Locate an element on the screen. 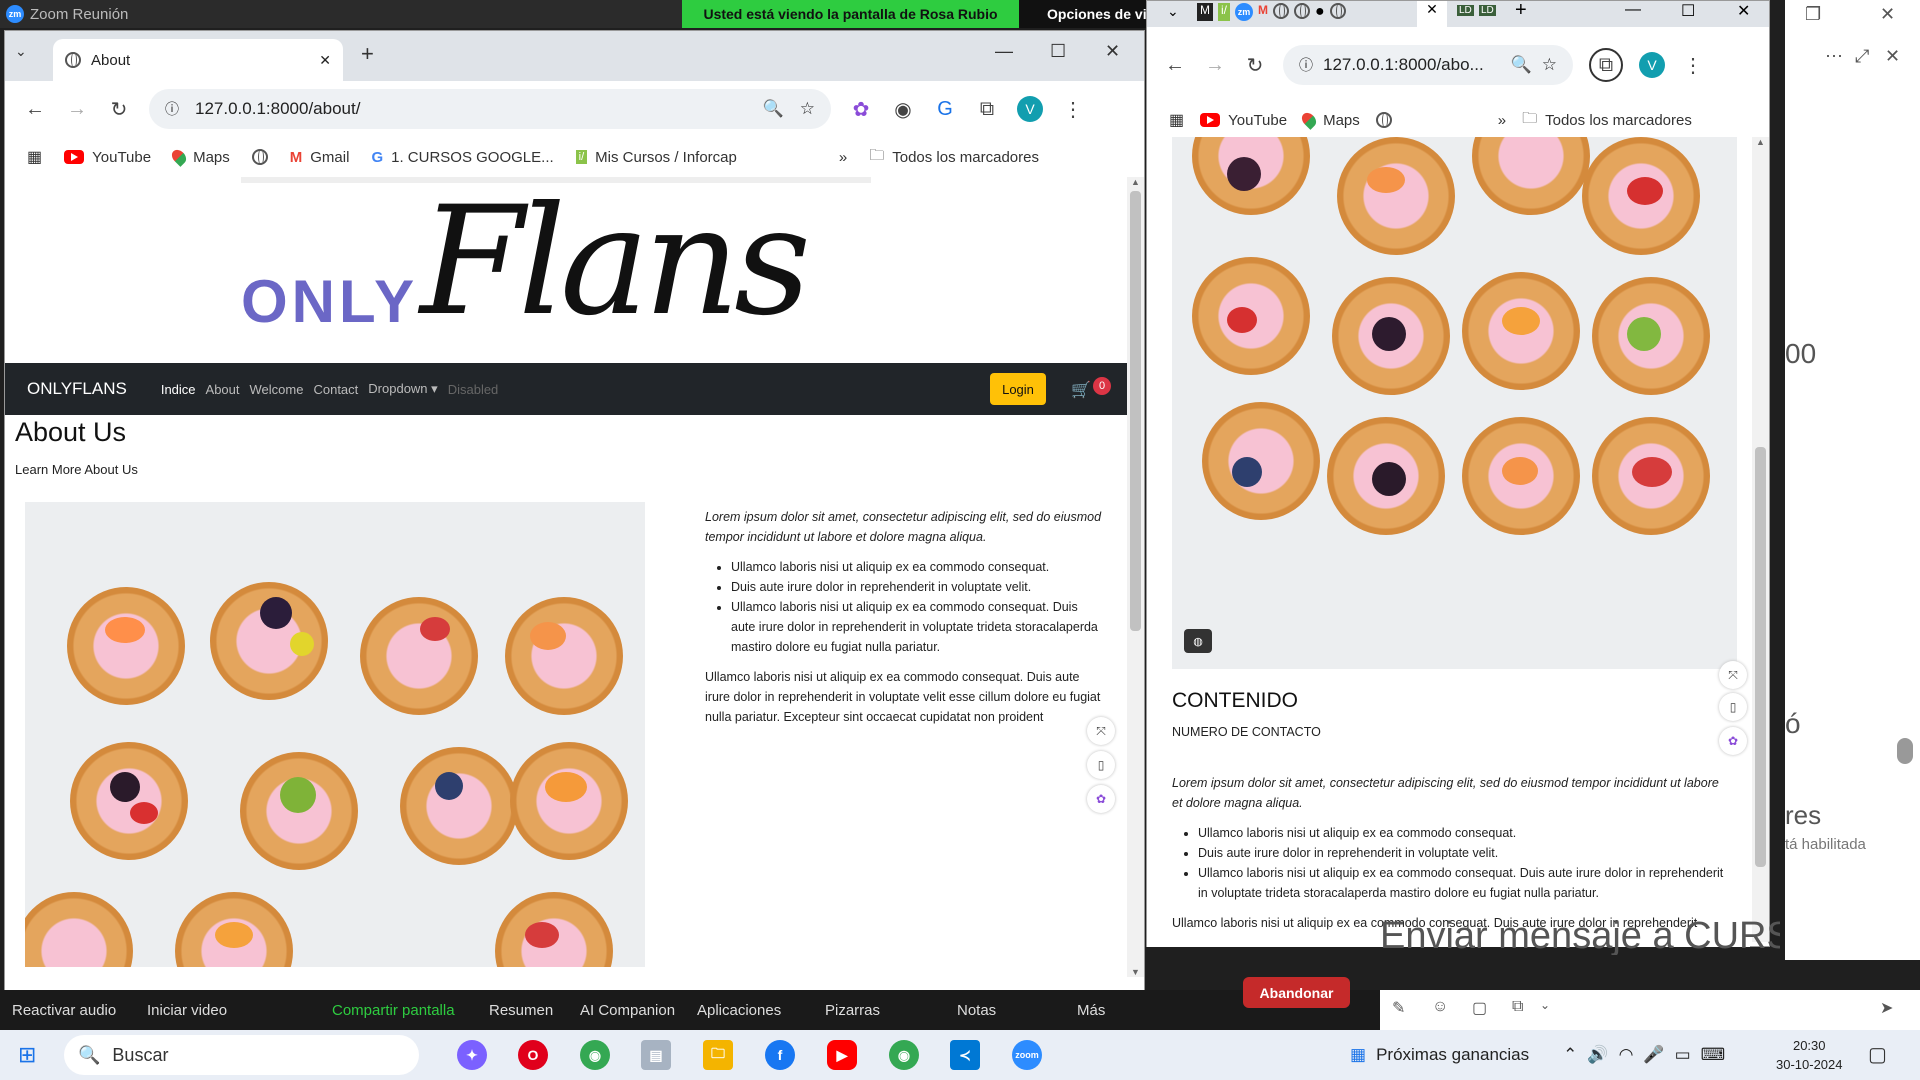 This screenshot has height=1080, width=1920. chat-scrollbar is located at coordinates (1905, 751).